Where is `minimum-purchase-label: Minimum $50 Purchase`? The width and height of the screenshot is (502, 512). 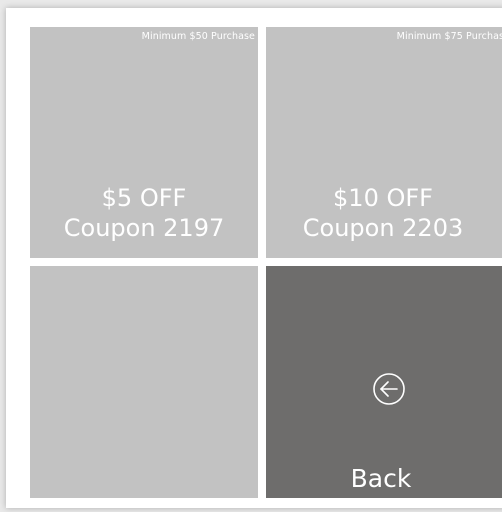 minimum-purchase-label: Minimum $50 Purchase is located at coordinates (198, 36).